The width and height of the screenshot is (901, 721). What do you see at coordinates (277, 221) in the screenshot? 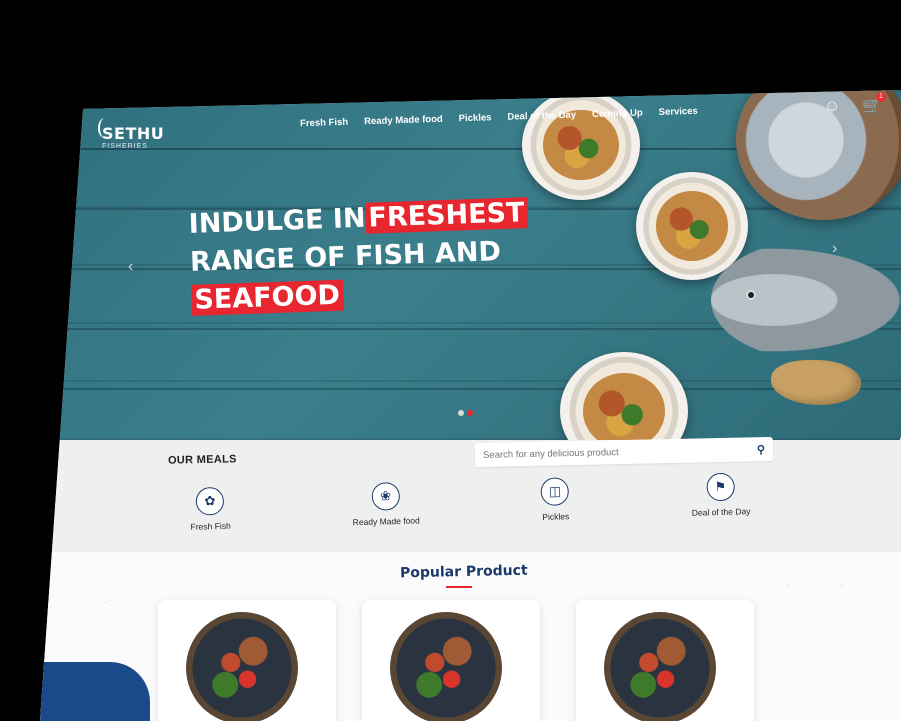
I see `headline-text: INDULGE IN` at bounding box center [277, 221].